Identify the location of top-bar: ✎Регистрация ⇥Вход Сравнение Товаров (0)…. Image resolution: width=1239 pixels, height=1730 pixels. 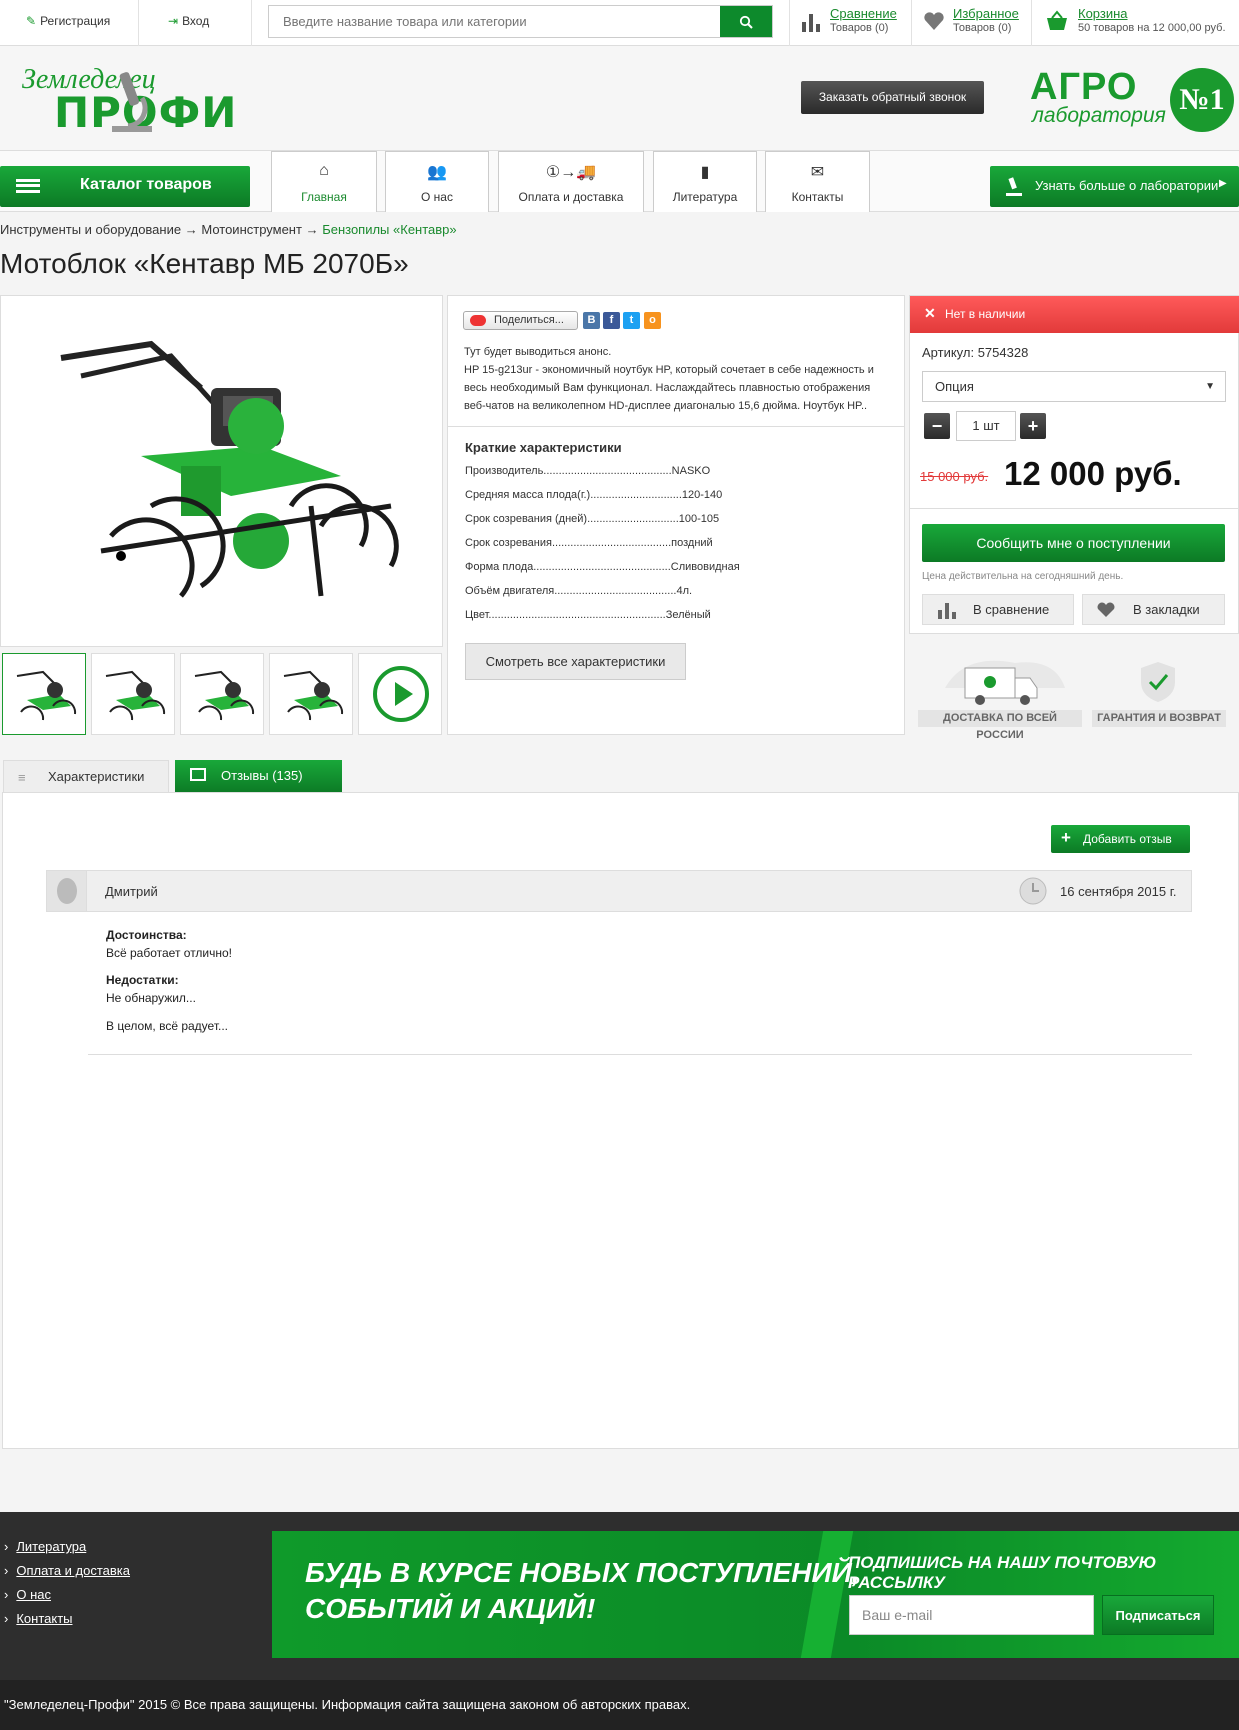
(619, 23).